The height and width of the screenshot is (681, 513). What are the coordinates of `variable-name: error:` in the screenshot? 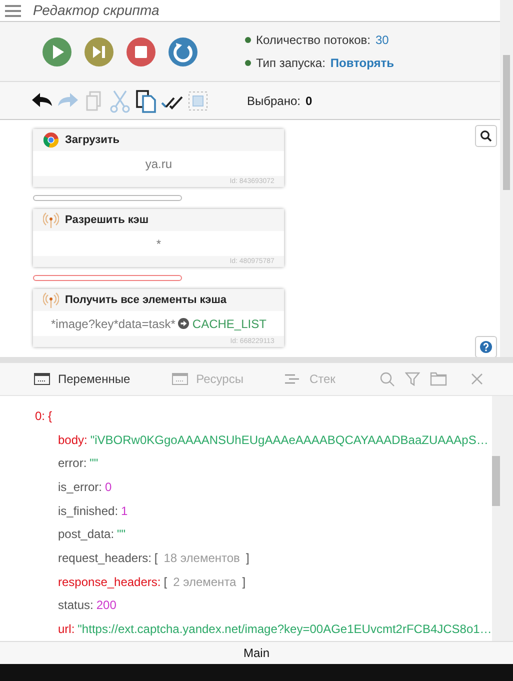 It's located at (72, 463).